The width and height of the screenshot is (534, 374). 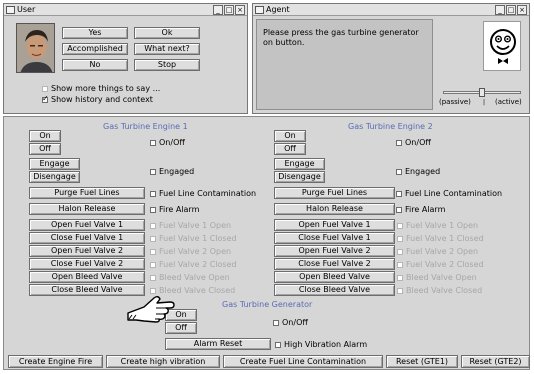 I want to click on slider-active-label: (active), so click(x=508, y=102).